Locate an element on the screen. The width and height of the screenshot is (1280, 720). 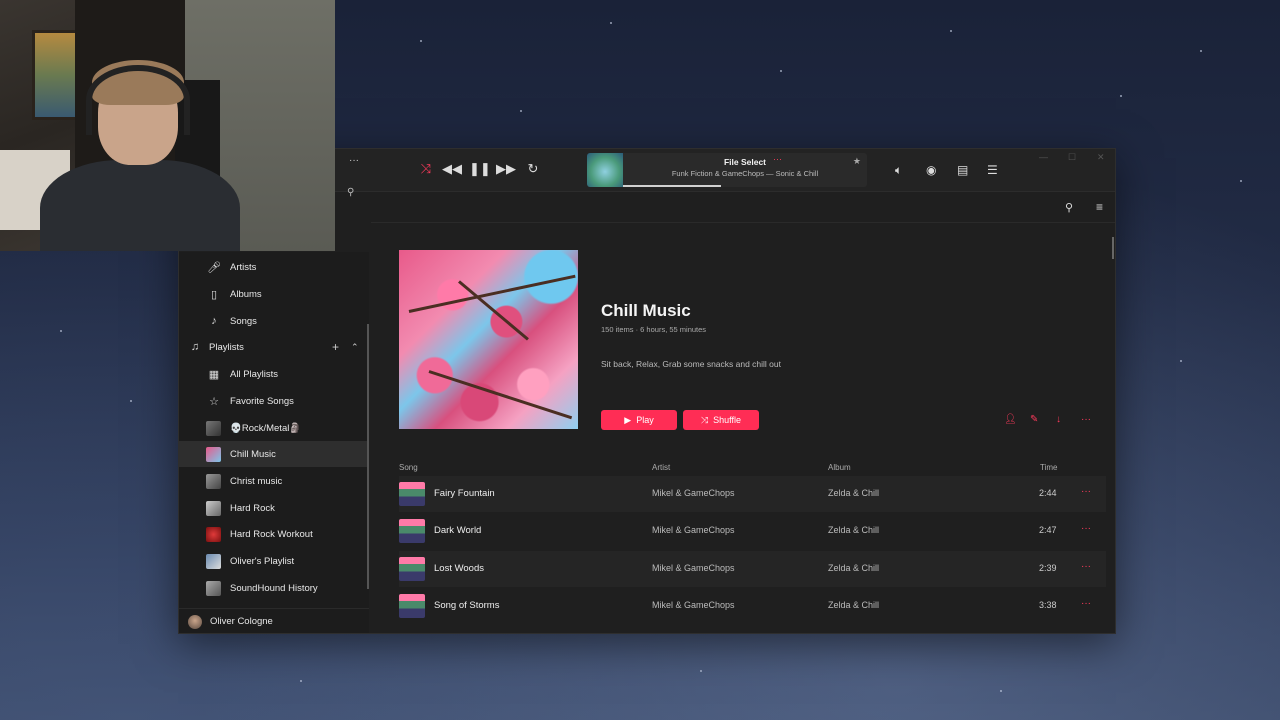
album-icon: ▯ is located at coordinates (214, 294).